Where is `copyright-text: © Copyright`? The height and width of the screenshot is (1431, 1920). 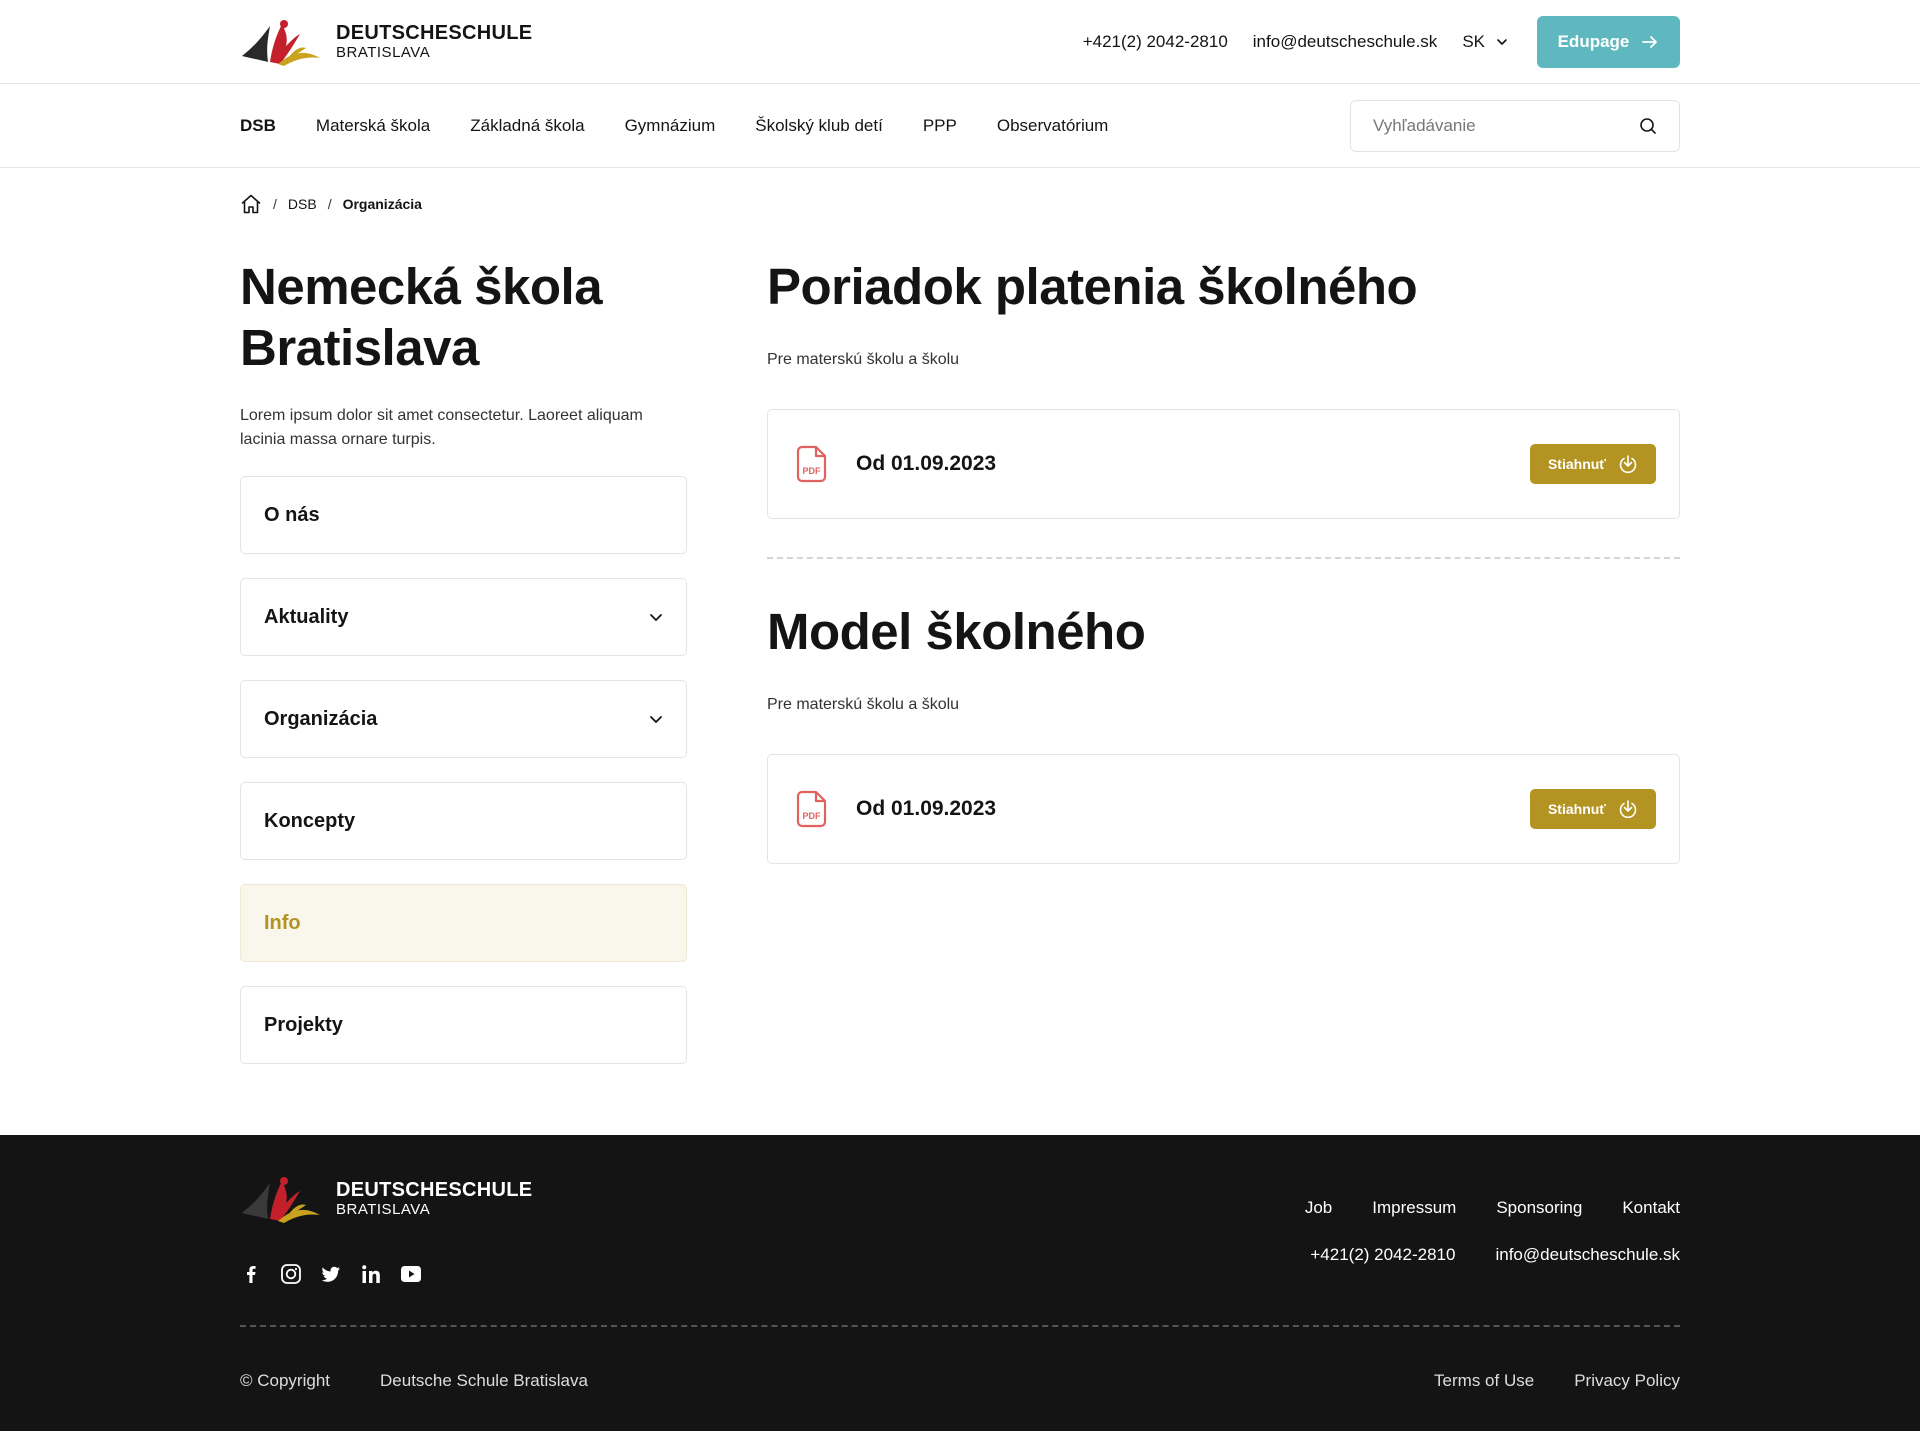 copyright-text: © Copyright is located at coordinates (285, 1380).